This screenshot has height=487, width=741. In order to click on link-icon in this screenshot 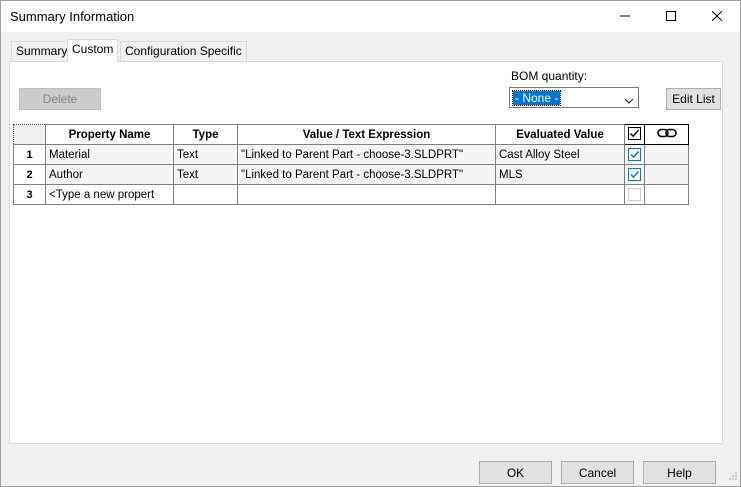, I will do `click(666, 135)`.